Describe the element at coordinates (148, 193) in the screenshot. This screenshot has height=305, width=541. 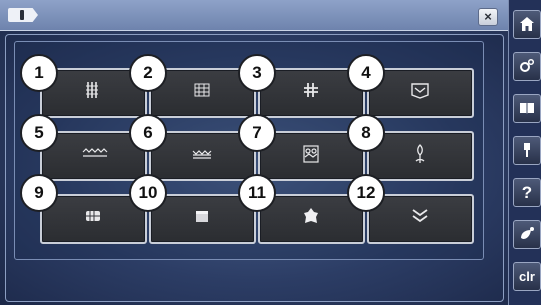
I see `tile-number-badge: 10` at that location.